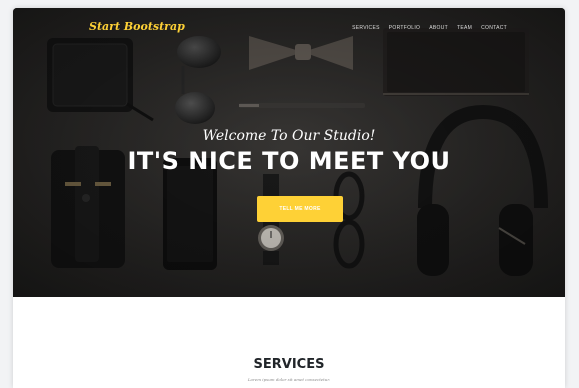 This screenshot has width=579, height=388. Describe the element at coordinates (289, 364) in the screenshot. I see `services-title: SERVICES` at that location.